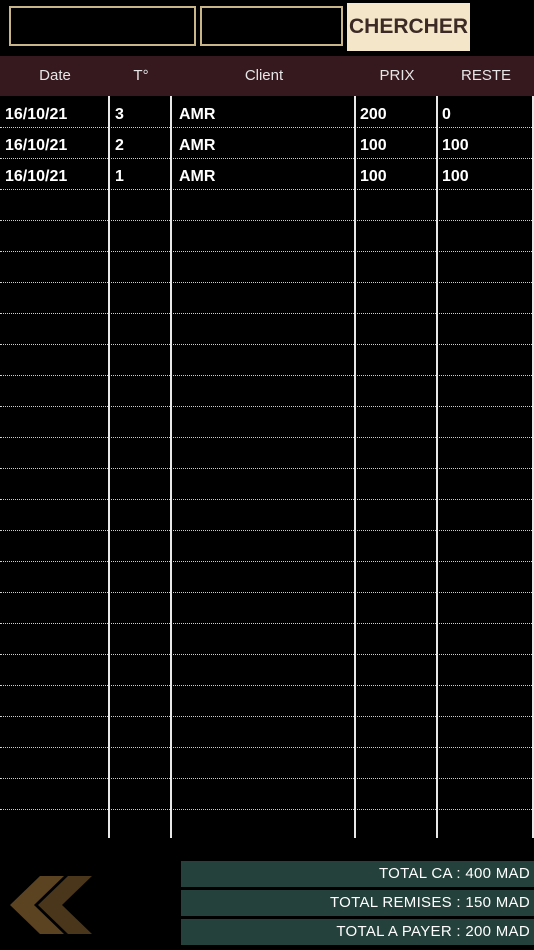 Image resolution: width=534 pixels, height=950 pixels. I want to click on header-client: Client, so click(264, 76).